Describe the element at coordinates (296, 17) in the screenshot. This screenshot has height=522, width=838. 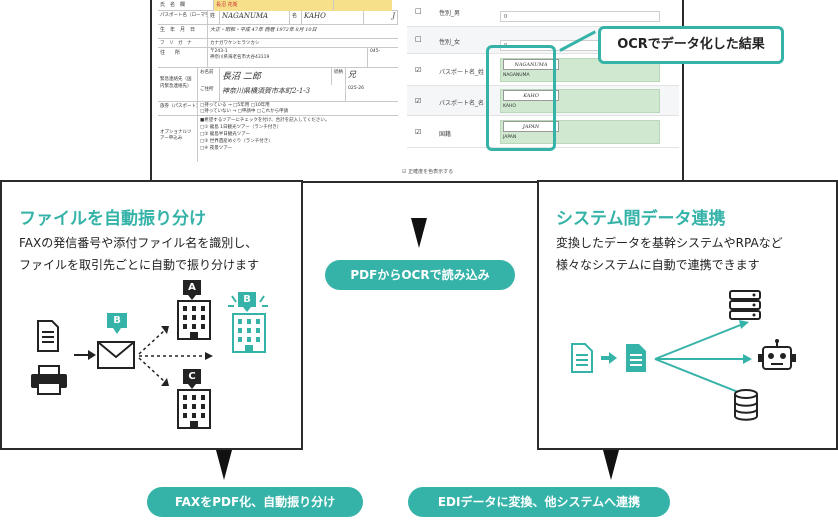
I see `form-label: 名` at that location.